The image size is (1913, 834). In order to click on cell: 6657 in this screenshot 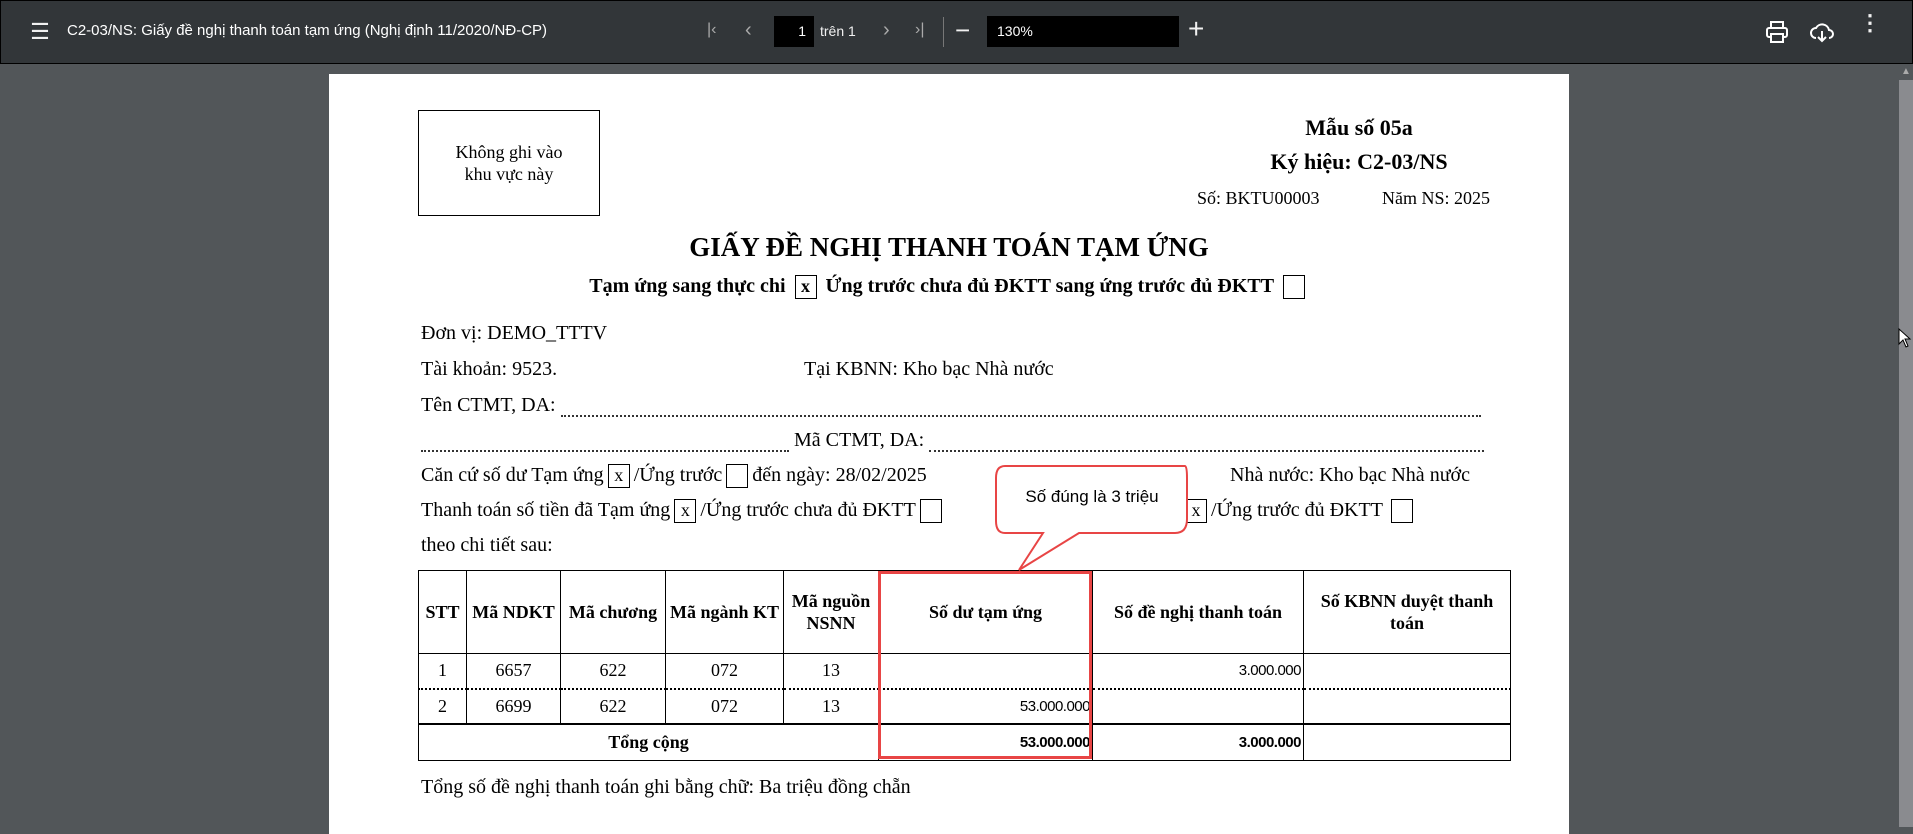, I will do `click(513, 671)`.